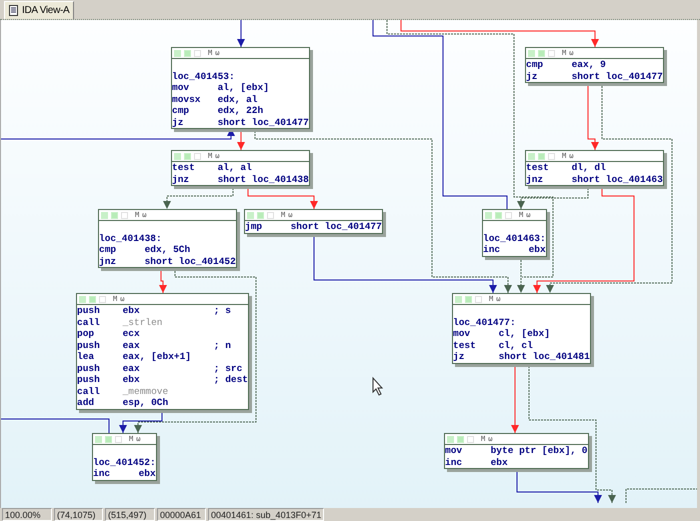 The width and height of the screenshot is (700, 521). What do you see at coordinates (539, 450) in the screenshot?
I see `instruction-operand: byte ptr [ebx], 0` at bounding box center [539, 450].